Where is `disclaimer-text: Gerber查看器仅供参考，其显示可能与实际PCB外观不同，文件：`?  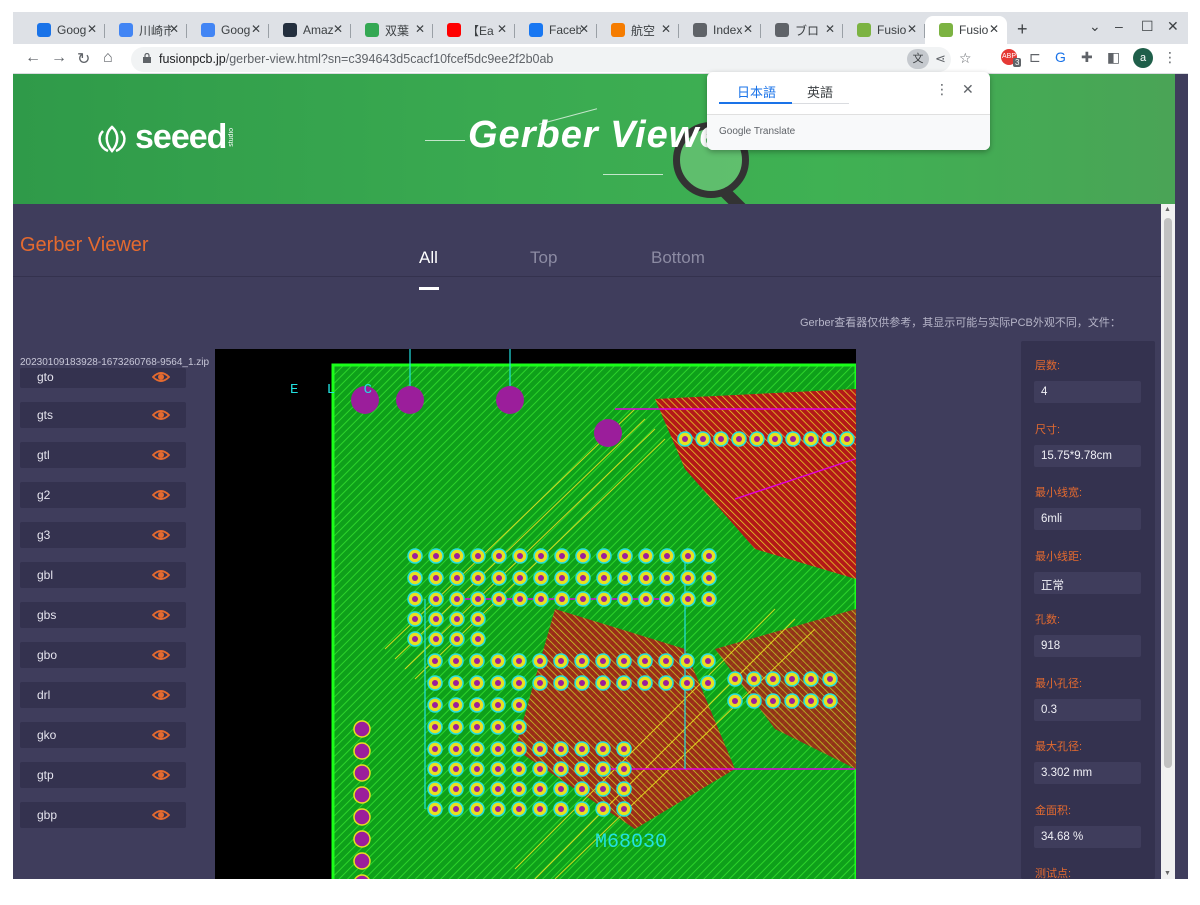
disclaimer-text: Gerber查看器仅供参考，其显示可能与实际PCB外观不同，文件： is located at coordinates (960, 323).